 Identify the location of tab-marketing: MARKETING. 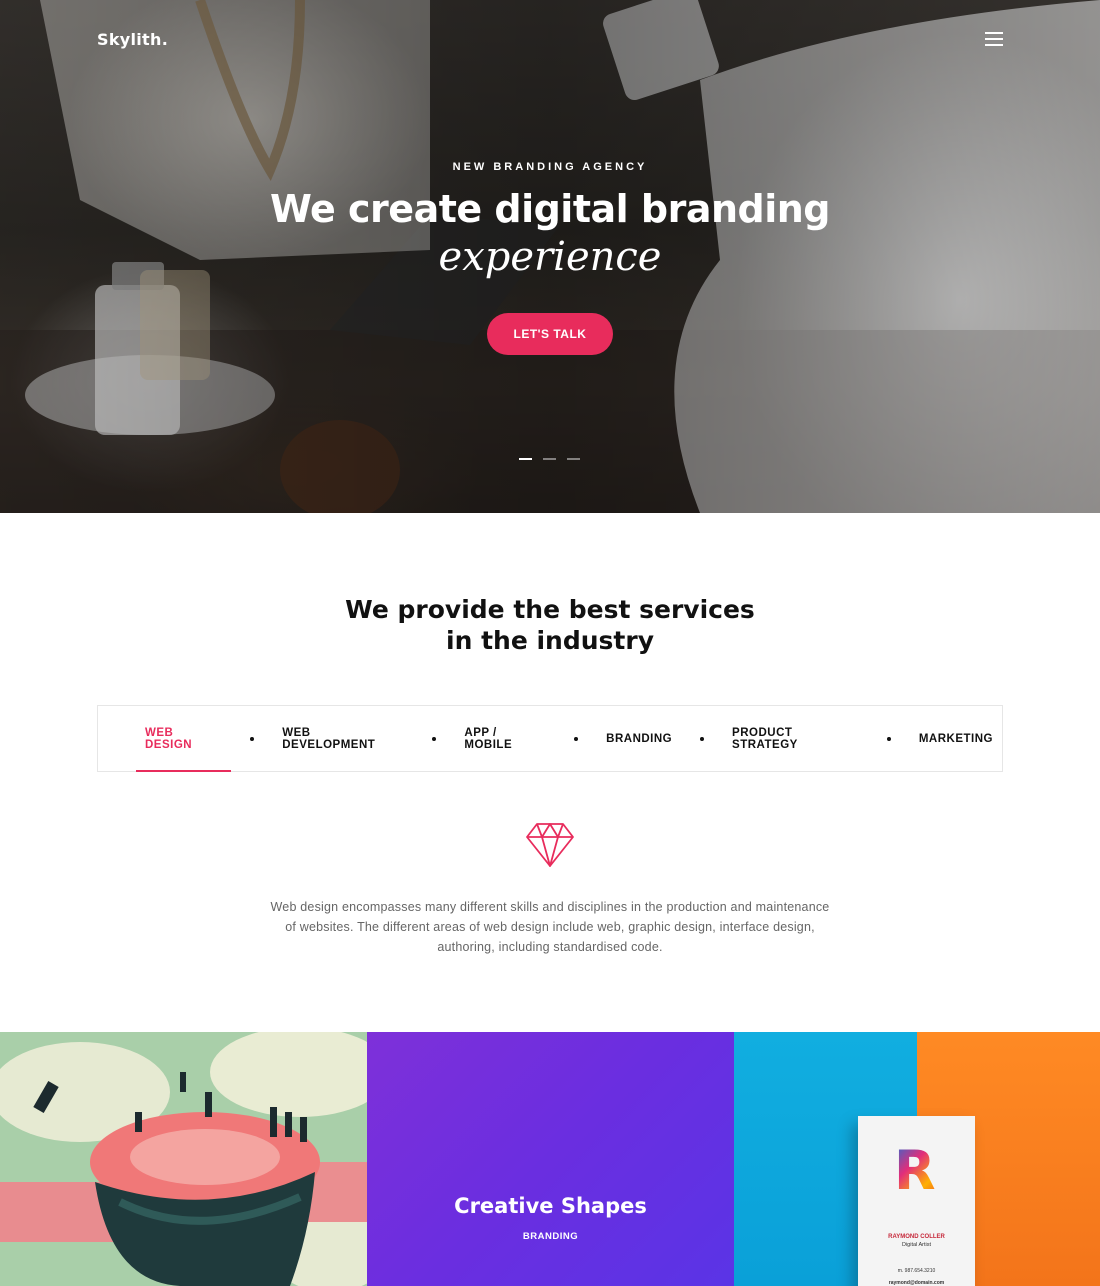
(956, 738).